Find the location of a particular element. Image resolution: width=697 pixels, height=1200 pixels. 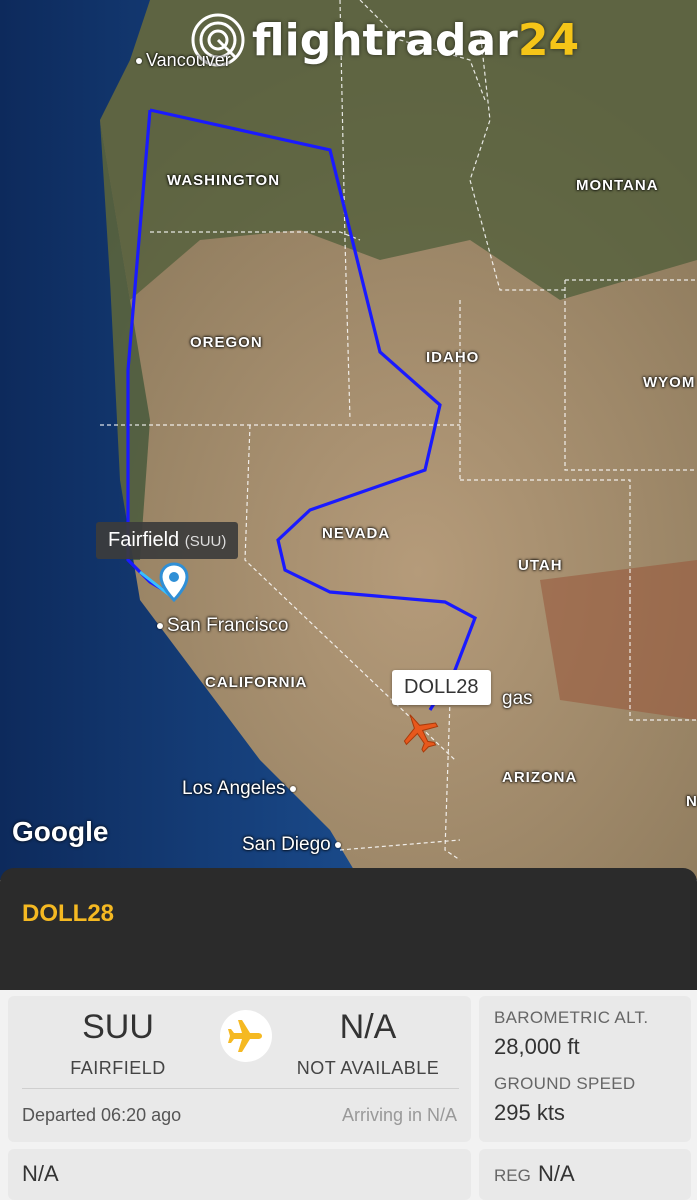

route-plane-badge is located at coordinates (246, 1036).